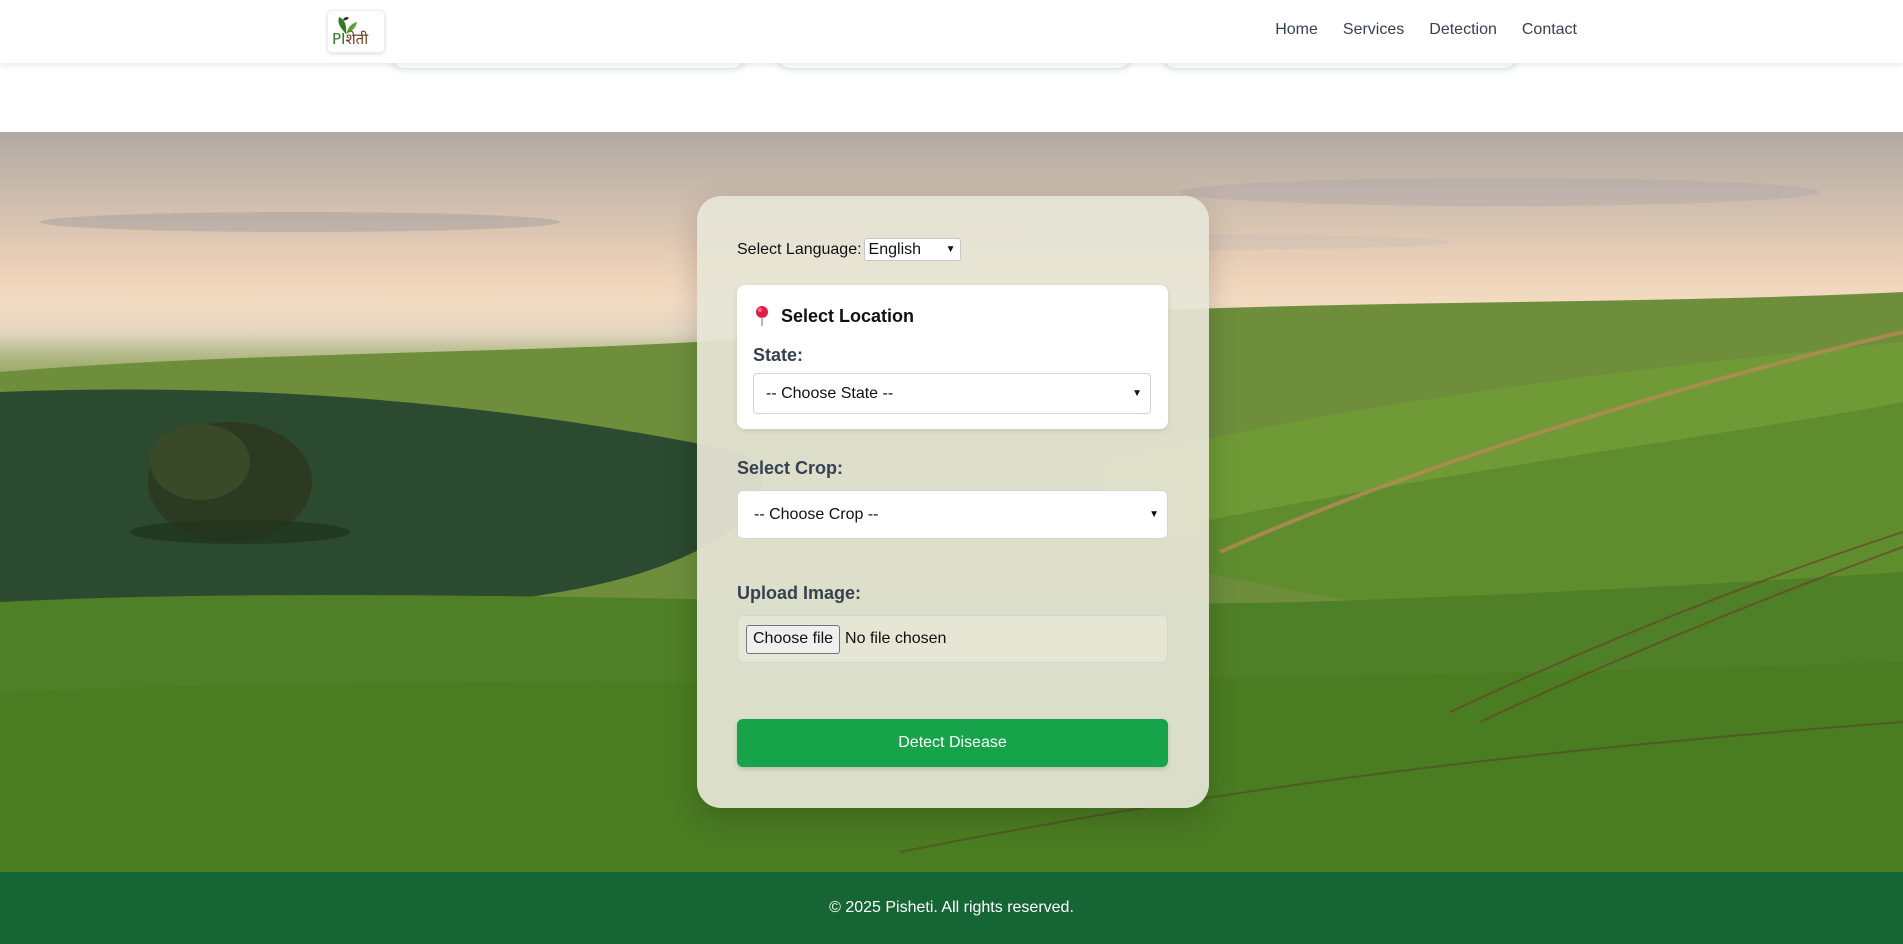 The height and width of the screenshot is (944, 1903). I want to click on upload-label: Upload Image:, so click(799, 593).